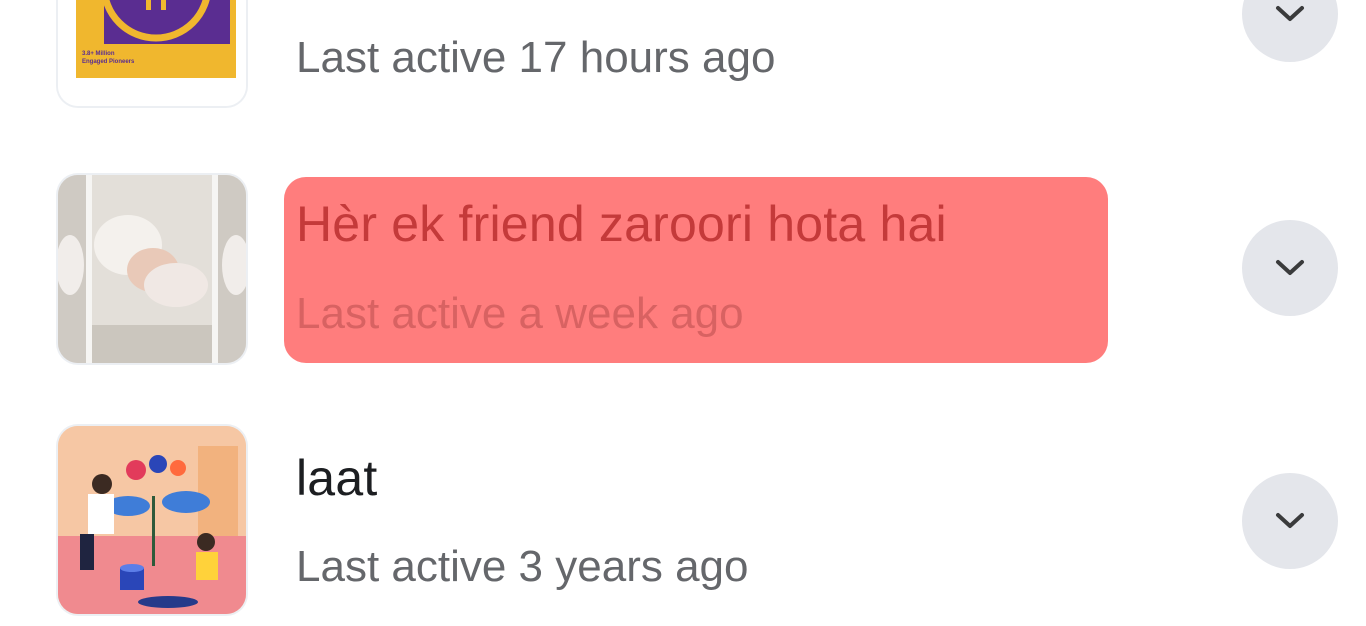 The height and width of the screenshot is (626, 1366). What do you see at coordinates (336, 478) in the screenshot?
I see `group-title: laat` at bounding box center [336, 478].